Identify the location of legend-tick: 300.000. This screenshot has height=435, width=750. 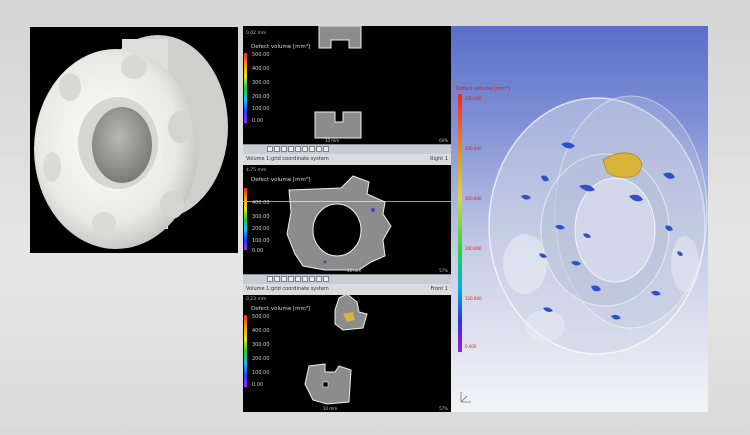
(473, 198).